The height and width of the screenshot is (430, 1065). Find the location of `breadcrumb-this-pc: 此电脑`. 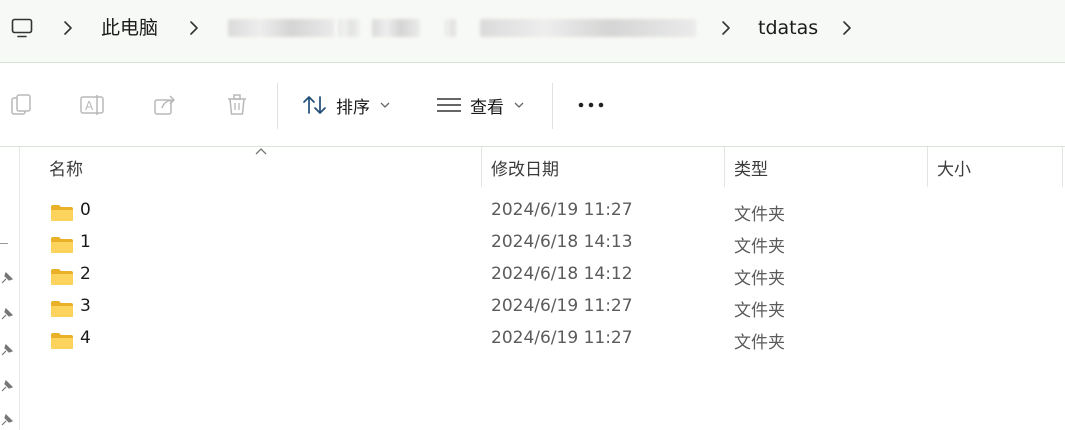

breadcrumb-this-pc: 此电脑 is located at coordinates (129, 28).